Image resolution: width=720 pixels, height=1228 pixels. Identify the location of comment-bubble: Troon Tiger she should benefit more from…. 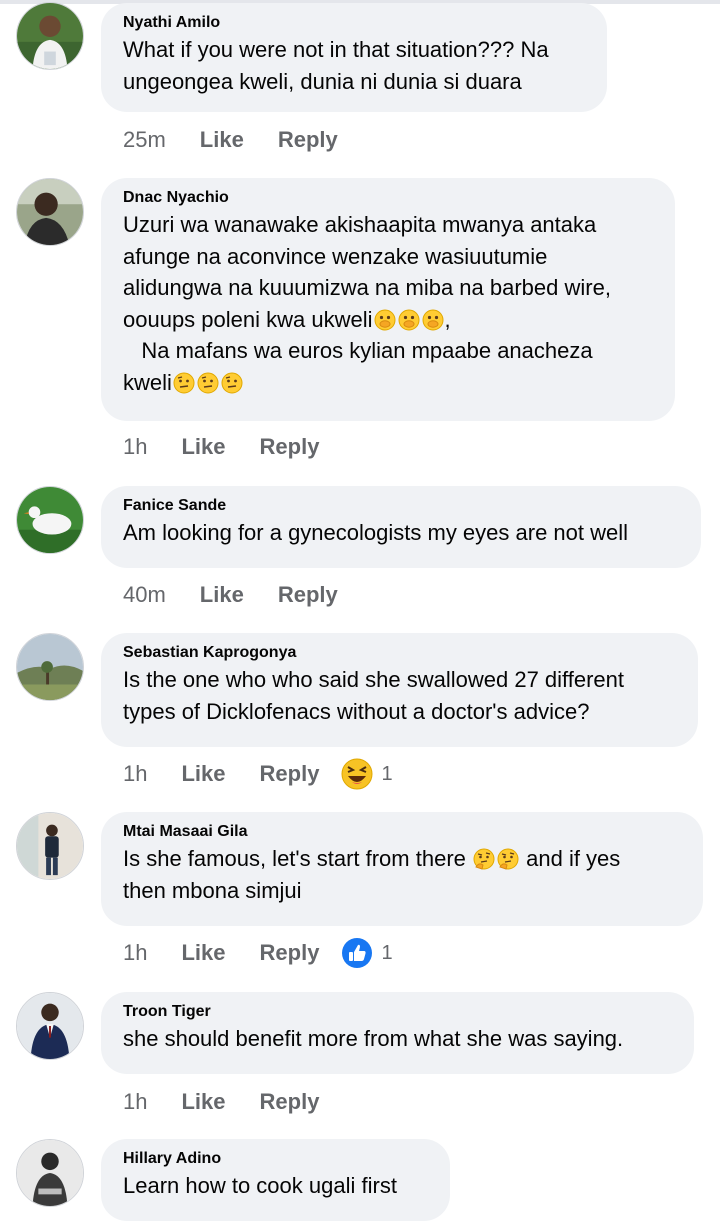
(397, 1033).